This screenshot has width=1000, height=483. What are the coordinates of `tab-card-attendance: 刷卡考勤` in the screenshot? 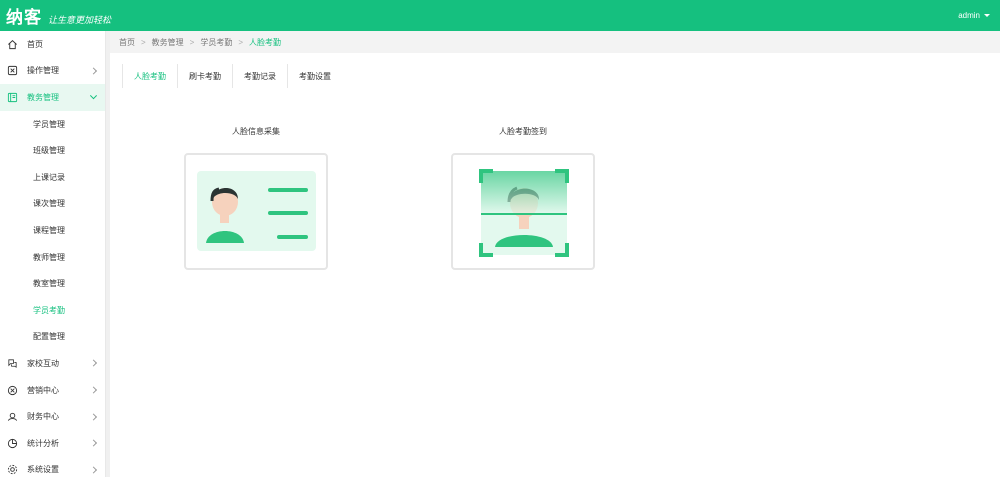 It's located at (204, 76).